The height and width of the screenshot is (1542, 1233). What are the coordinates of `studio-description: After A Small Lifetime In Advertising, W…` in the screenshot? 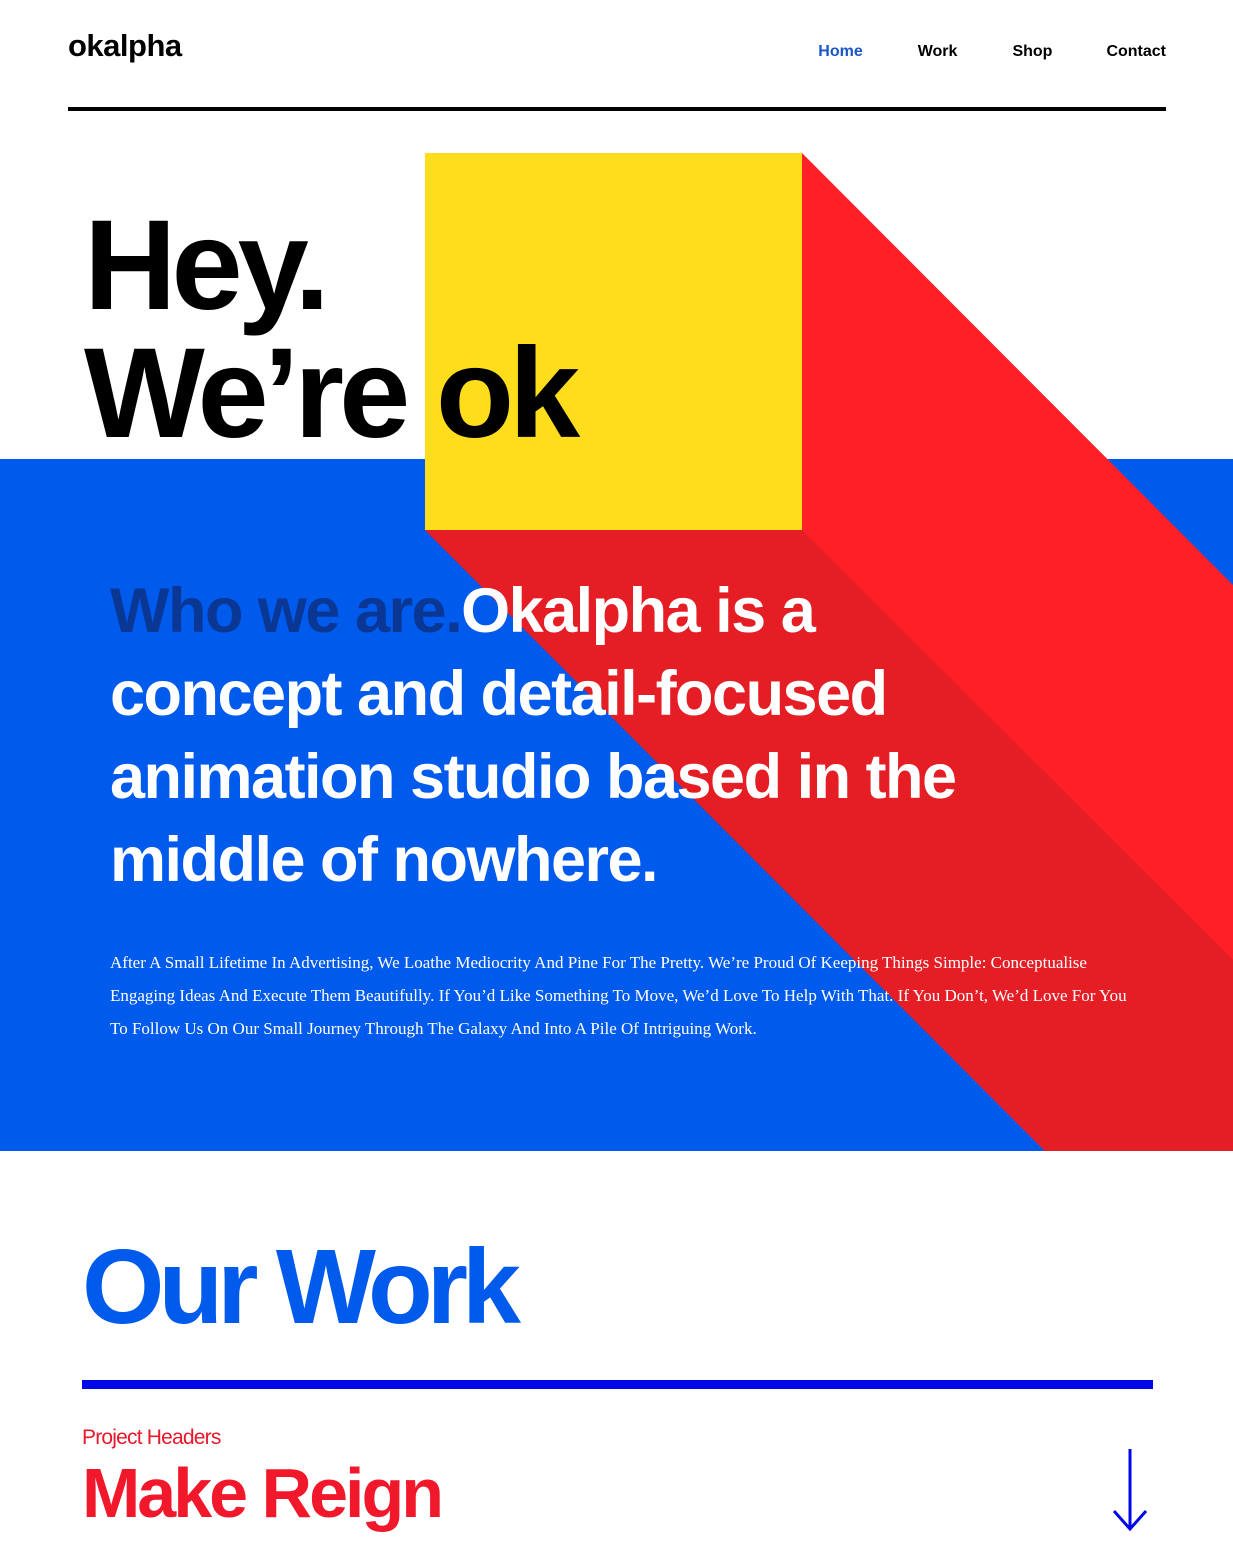 It's located at (618, 995).